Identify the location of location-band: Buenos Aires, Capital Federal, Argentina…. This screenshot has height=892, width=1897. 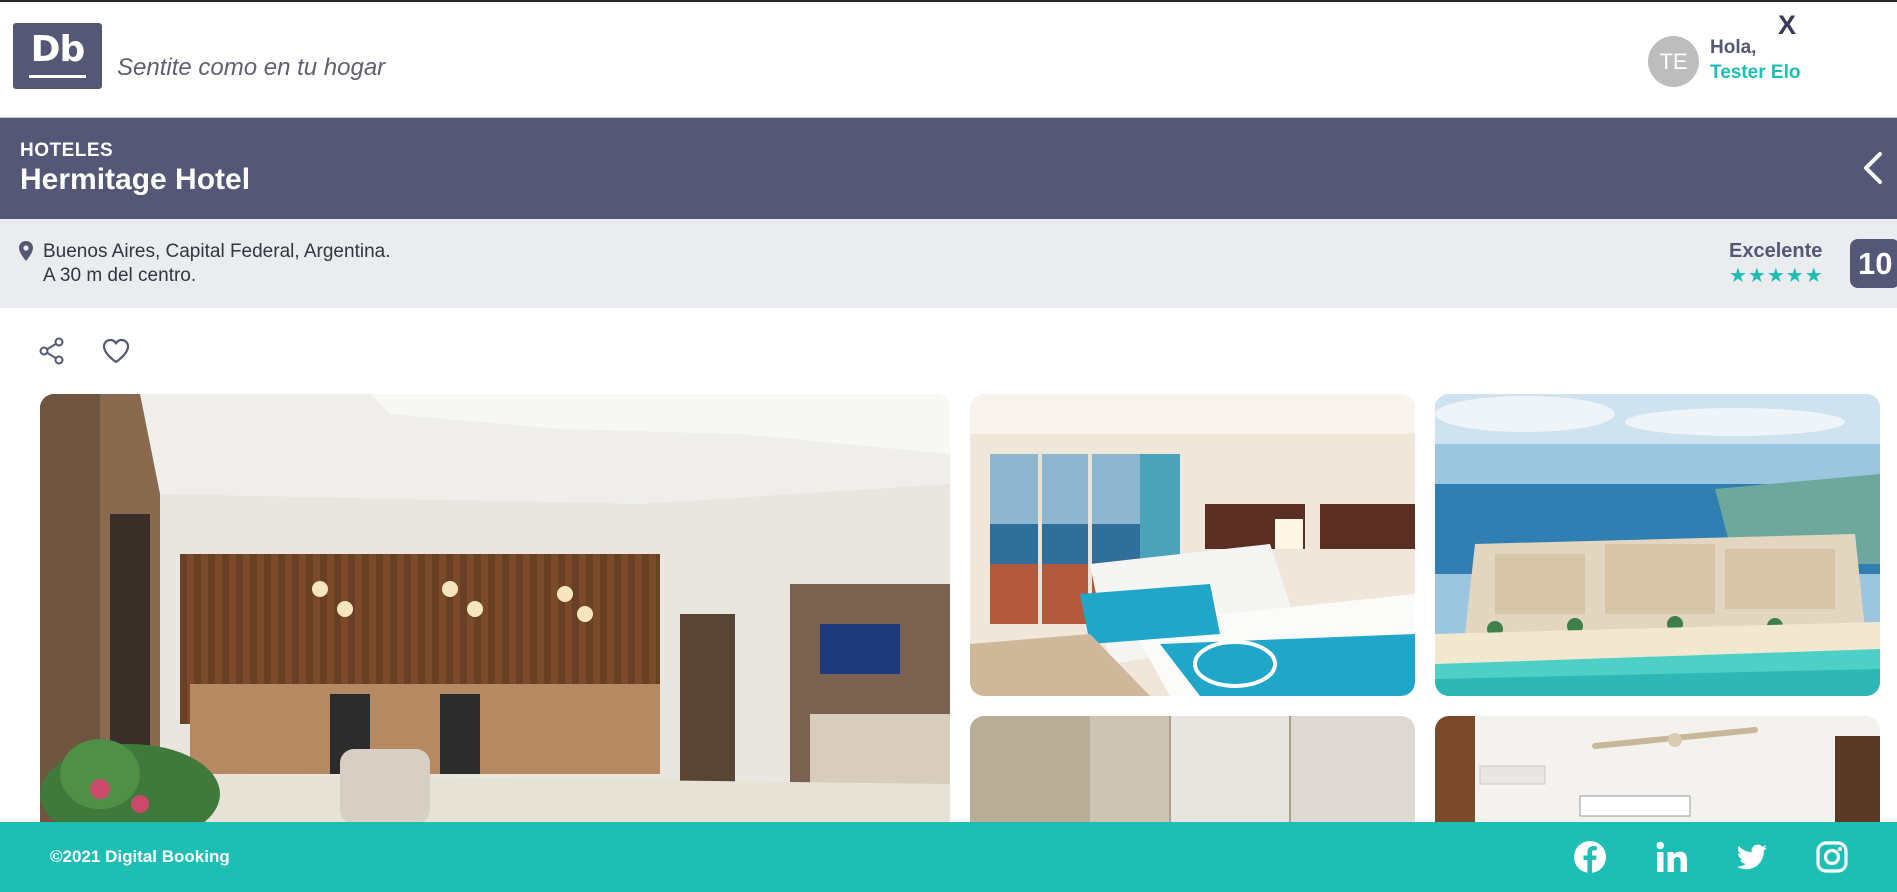
(948, 263).